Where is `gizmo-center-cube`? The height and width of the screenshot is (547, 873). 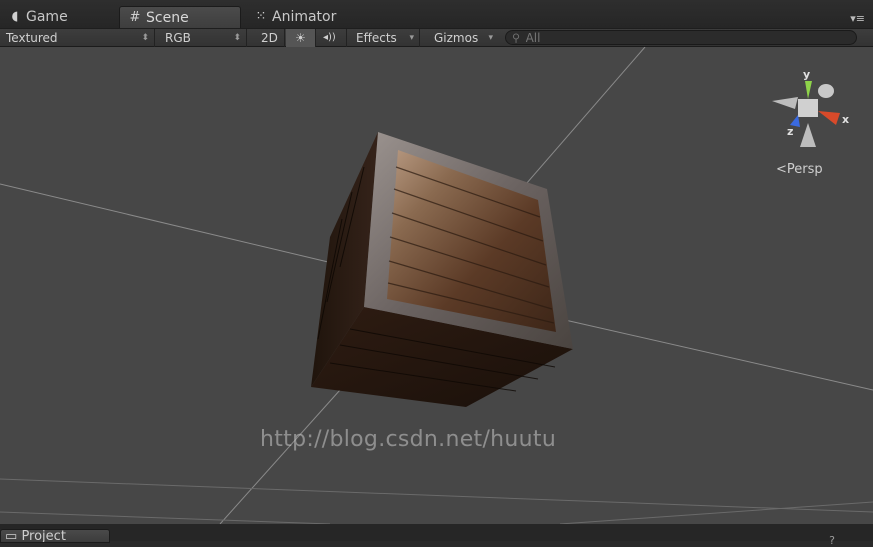 gizmo-center-cube is located at coordinates (808, 108).